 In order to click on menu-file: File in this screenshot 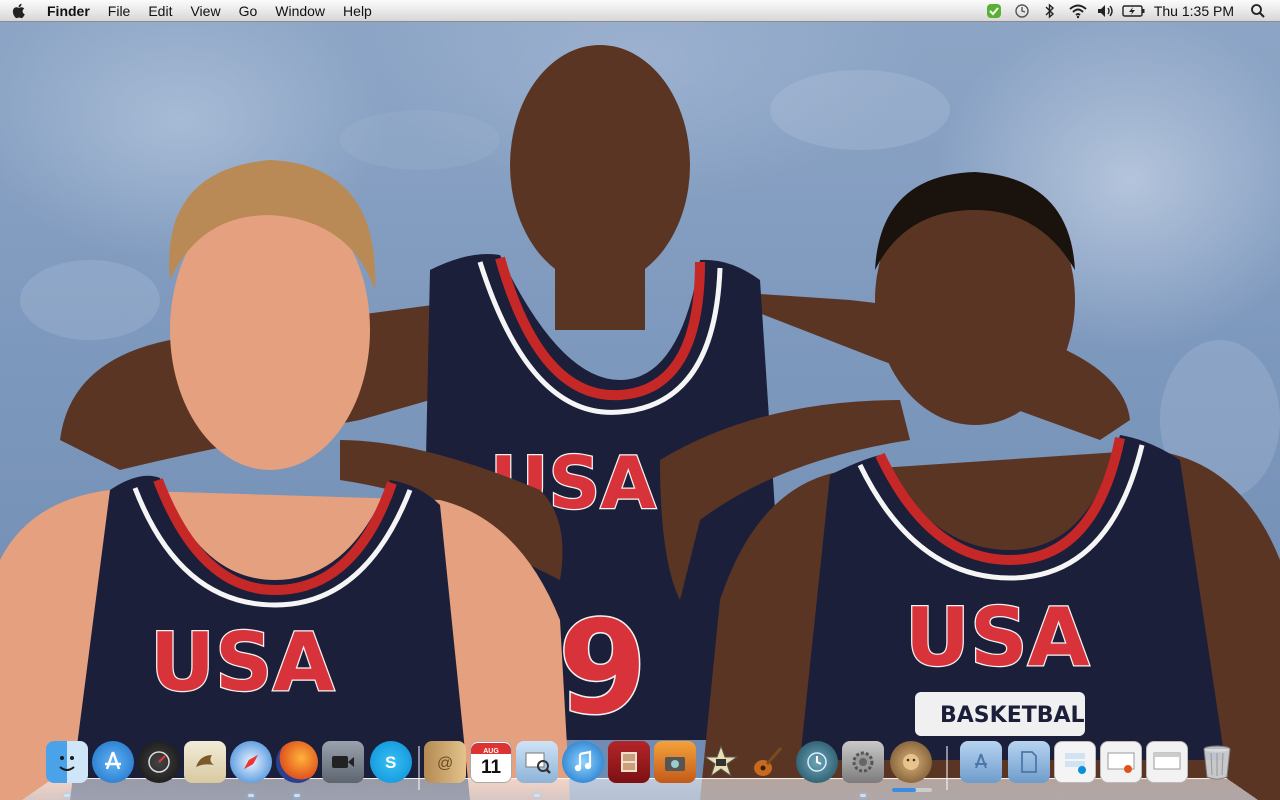, I will do `click(119, 11)`.